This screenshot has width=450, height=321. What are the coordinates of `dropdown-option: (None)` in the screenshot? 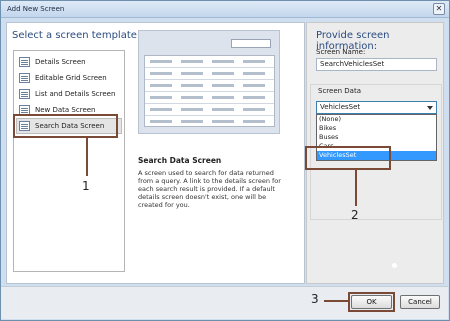 It's located at (376, 119).